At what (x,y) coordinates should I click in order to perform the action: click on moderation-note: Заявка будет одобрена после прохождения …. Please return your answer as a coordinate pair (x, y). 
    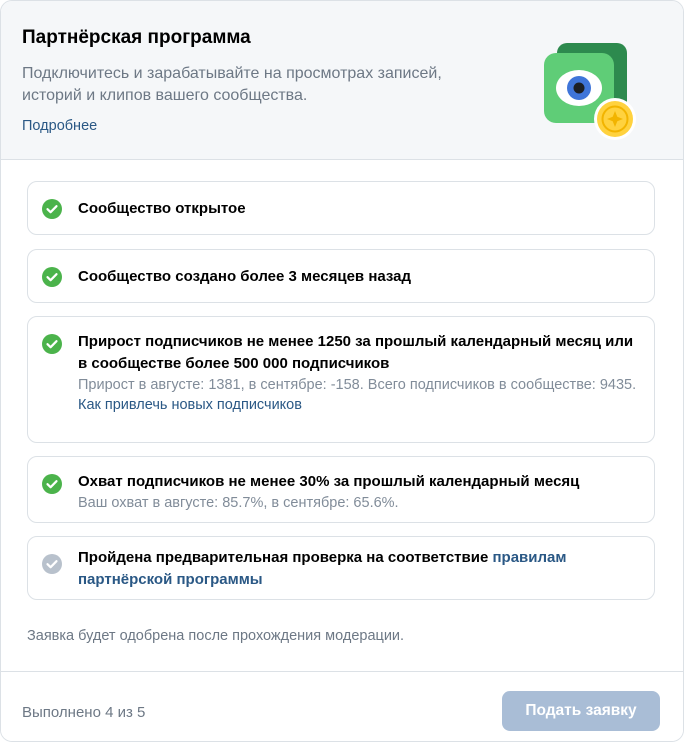
    Looking at the image, I should click on (216, 636).